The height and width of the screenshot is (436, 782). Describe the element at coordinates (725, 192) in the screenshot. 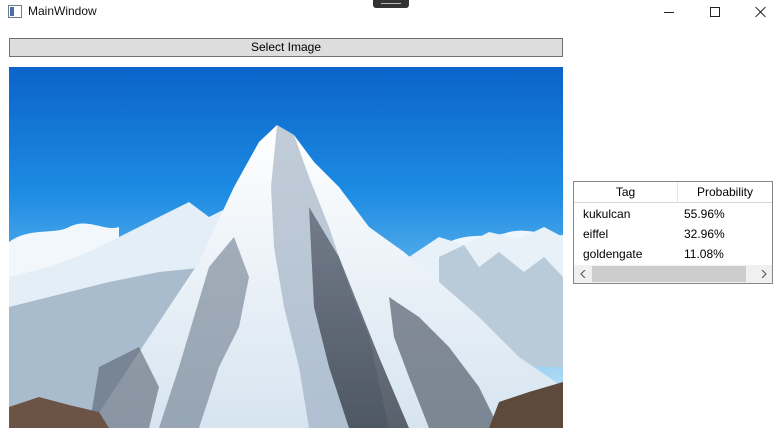

I see `column-header-probability: Probability` at that location.